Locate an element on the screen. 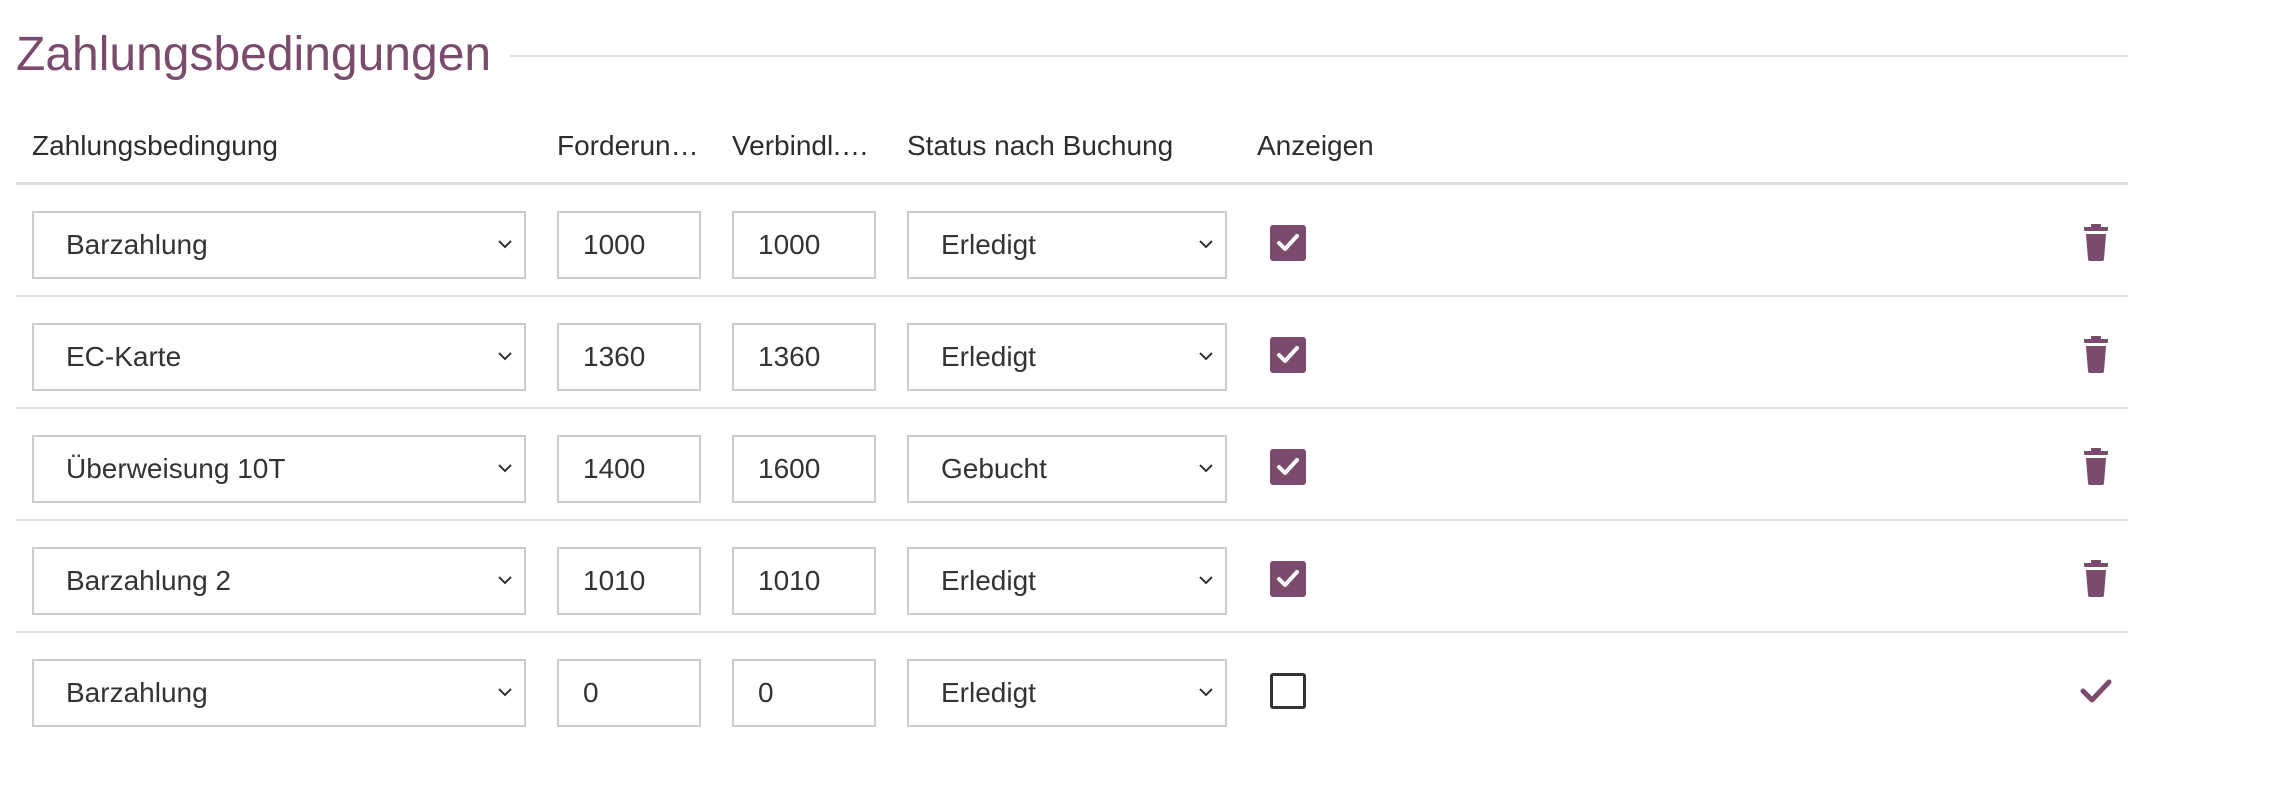  payment-term-select: EC-Karte is located at coordinates (279, 357).